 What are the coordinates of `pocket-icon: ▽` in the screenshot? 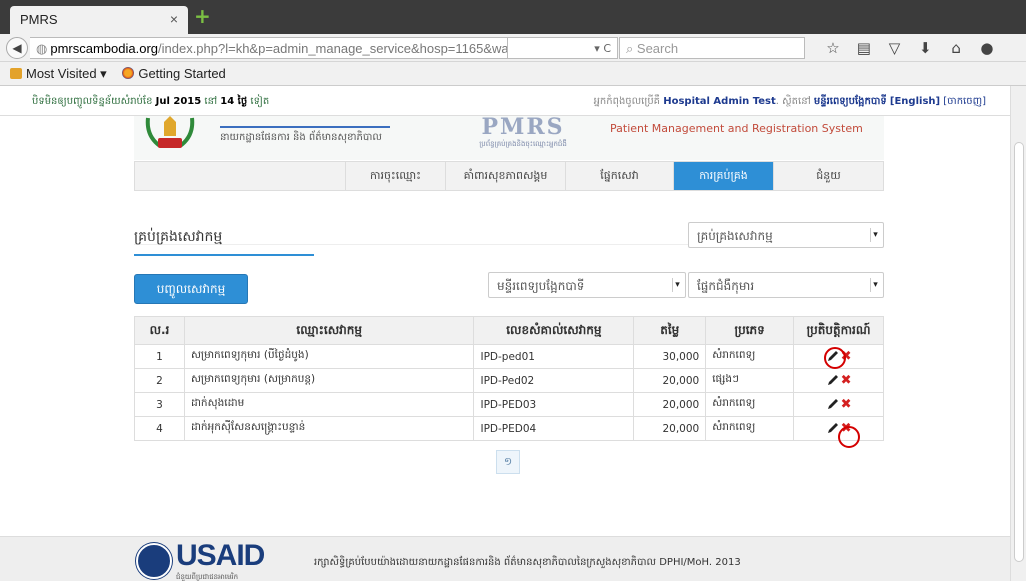 It's located at (895, 48).